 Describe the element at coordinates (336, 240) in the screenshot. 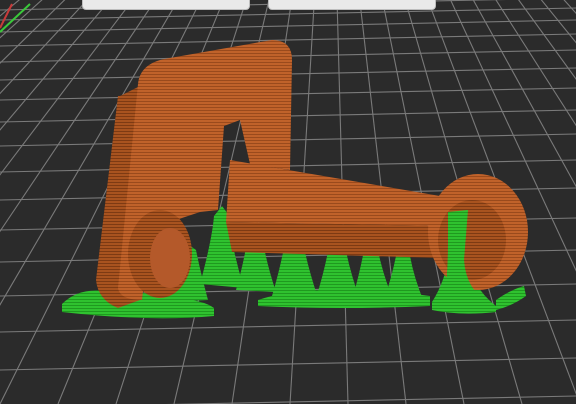

I see `model-arm-side` at that location.